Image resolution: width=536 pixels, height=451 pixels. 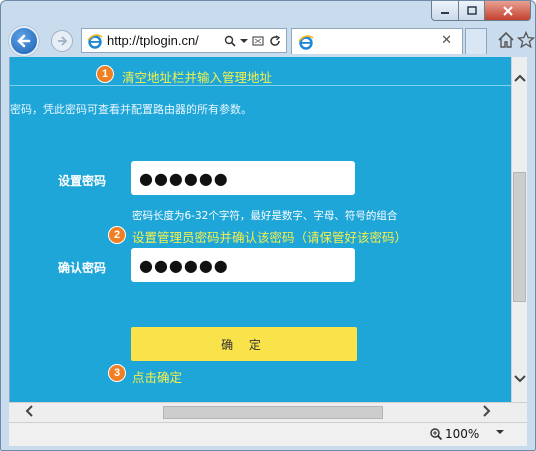 I want to click on step1-badge: 1, so click(x=105, y=74).